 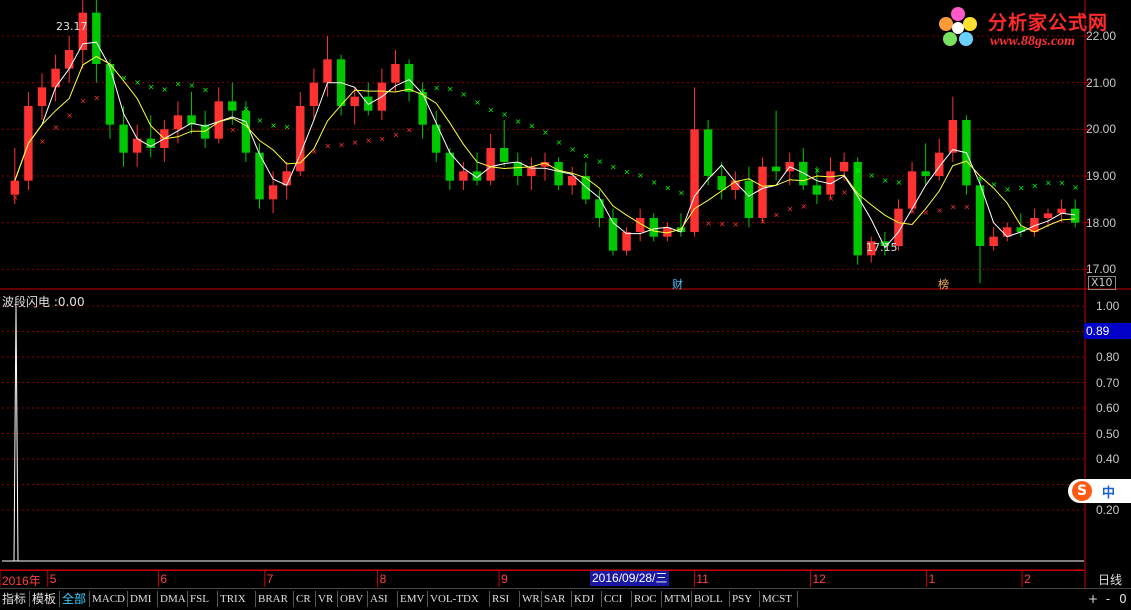 What do you see at coordinates (237, 599) in the screenshot?
I see `tab-trix: TRIX` at bounding box center [237, 599].